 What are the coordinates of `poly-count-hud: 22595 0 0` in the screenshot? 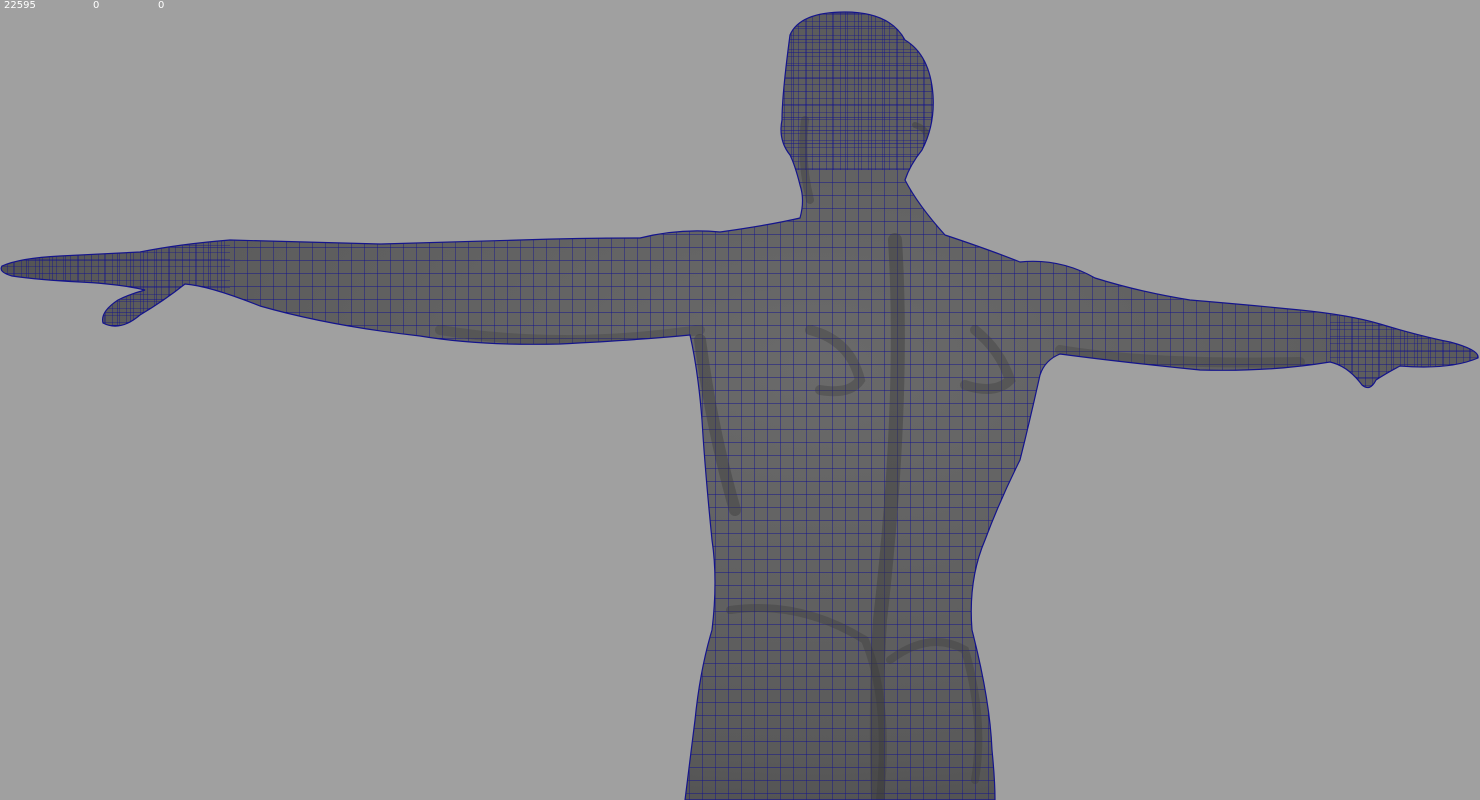 It's located at (110, 7).